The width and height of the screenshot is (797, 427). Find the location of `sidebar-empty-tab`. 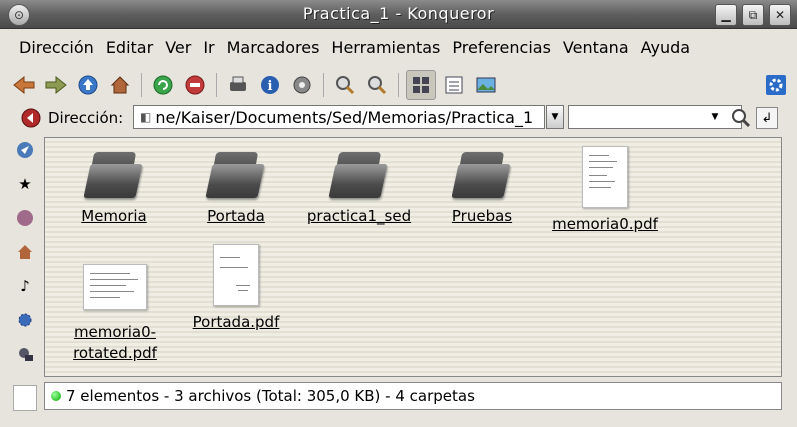

sidebar-empty-tab is located at coordinates (25, 398).